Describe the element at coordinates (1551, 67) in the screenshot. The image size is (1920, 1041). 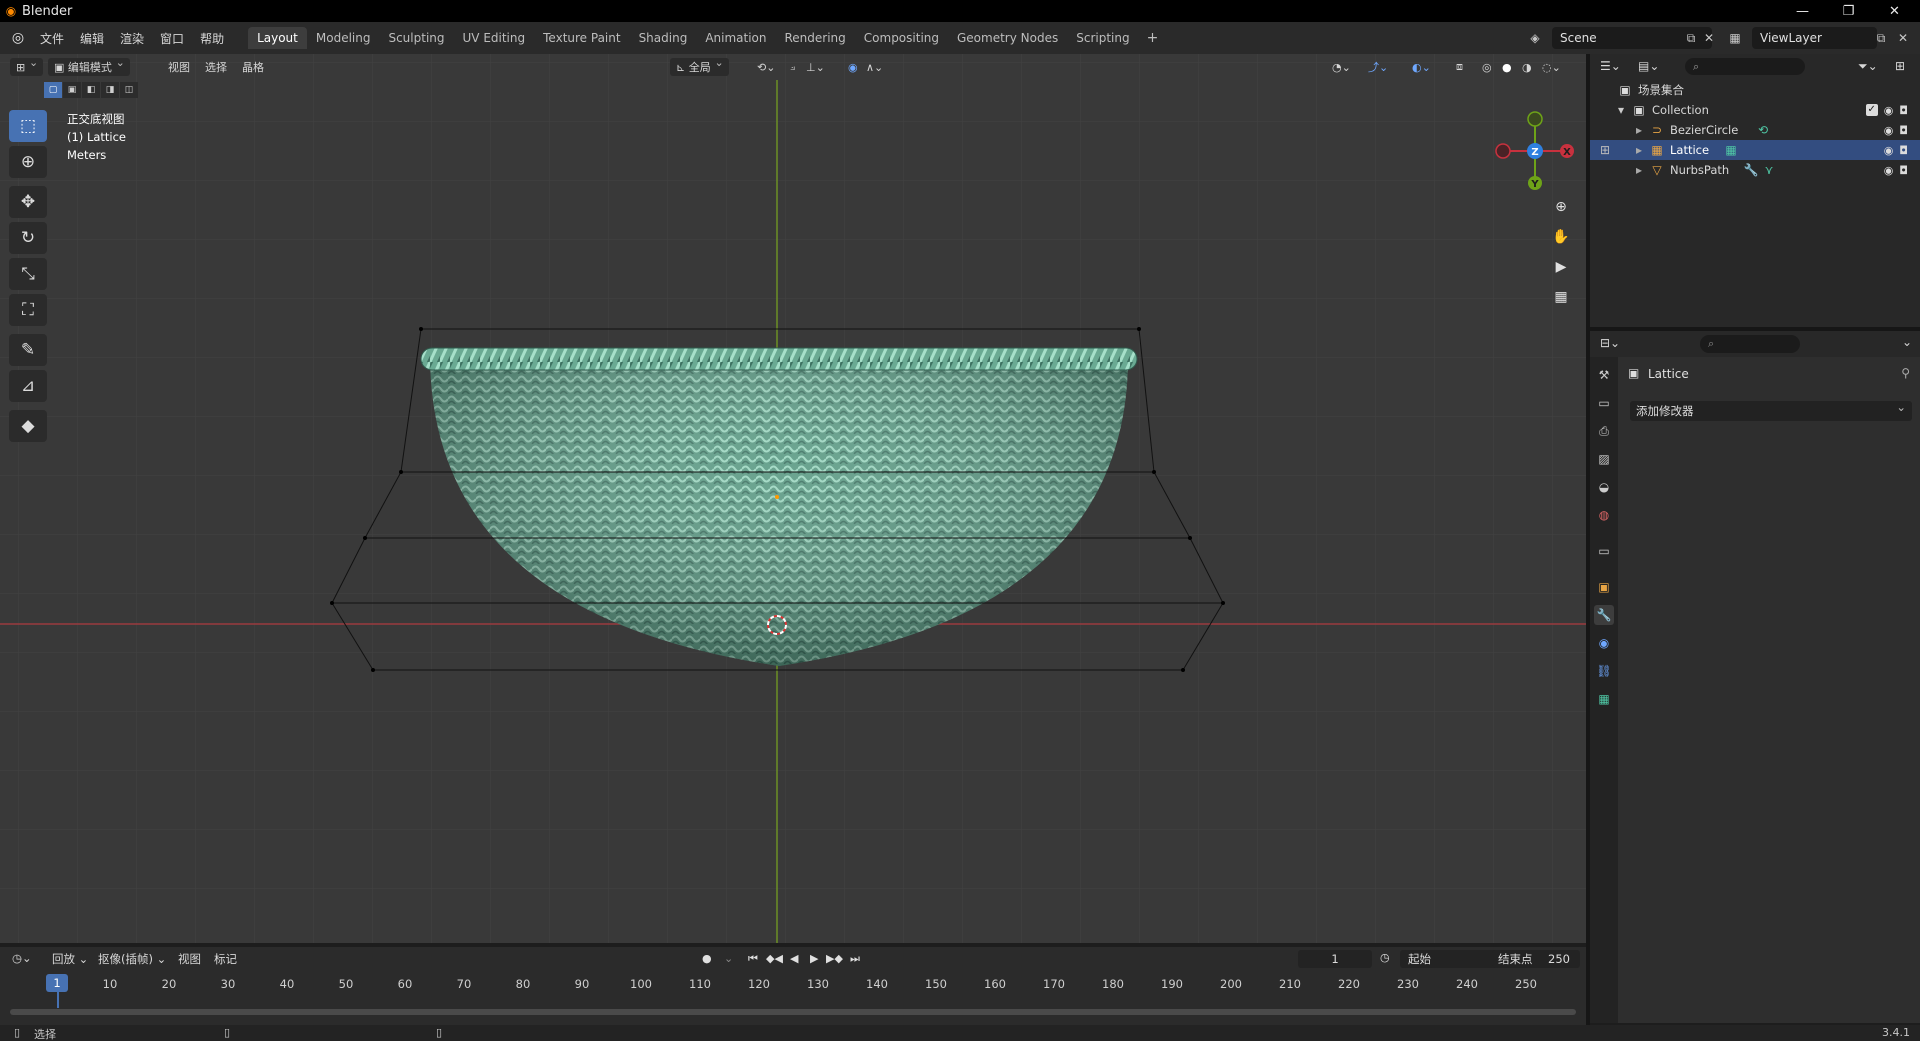
I see `rendered-shading-icon: ◌⌄` at that location.